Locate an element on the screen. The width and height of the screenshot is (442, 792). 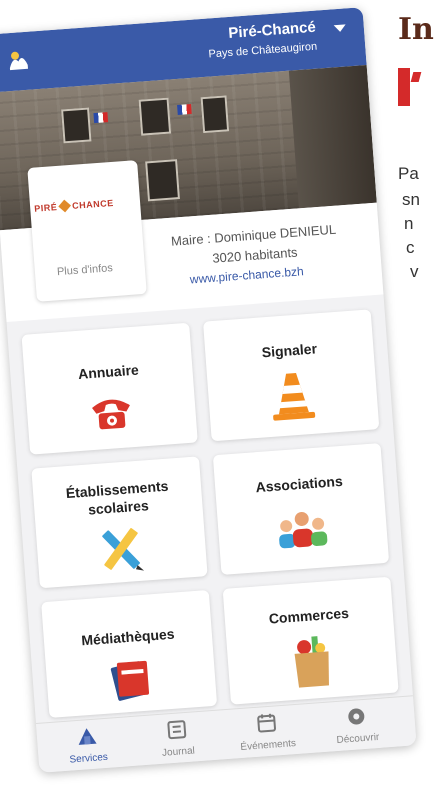
grocery-bag-icon is located at coordinates (311, 662).